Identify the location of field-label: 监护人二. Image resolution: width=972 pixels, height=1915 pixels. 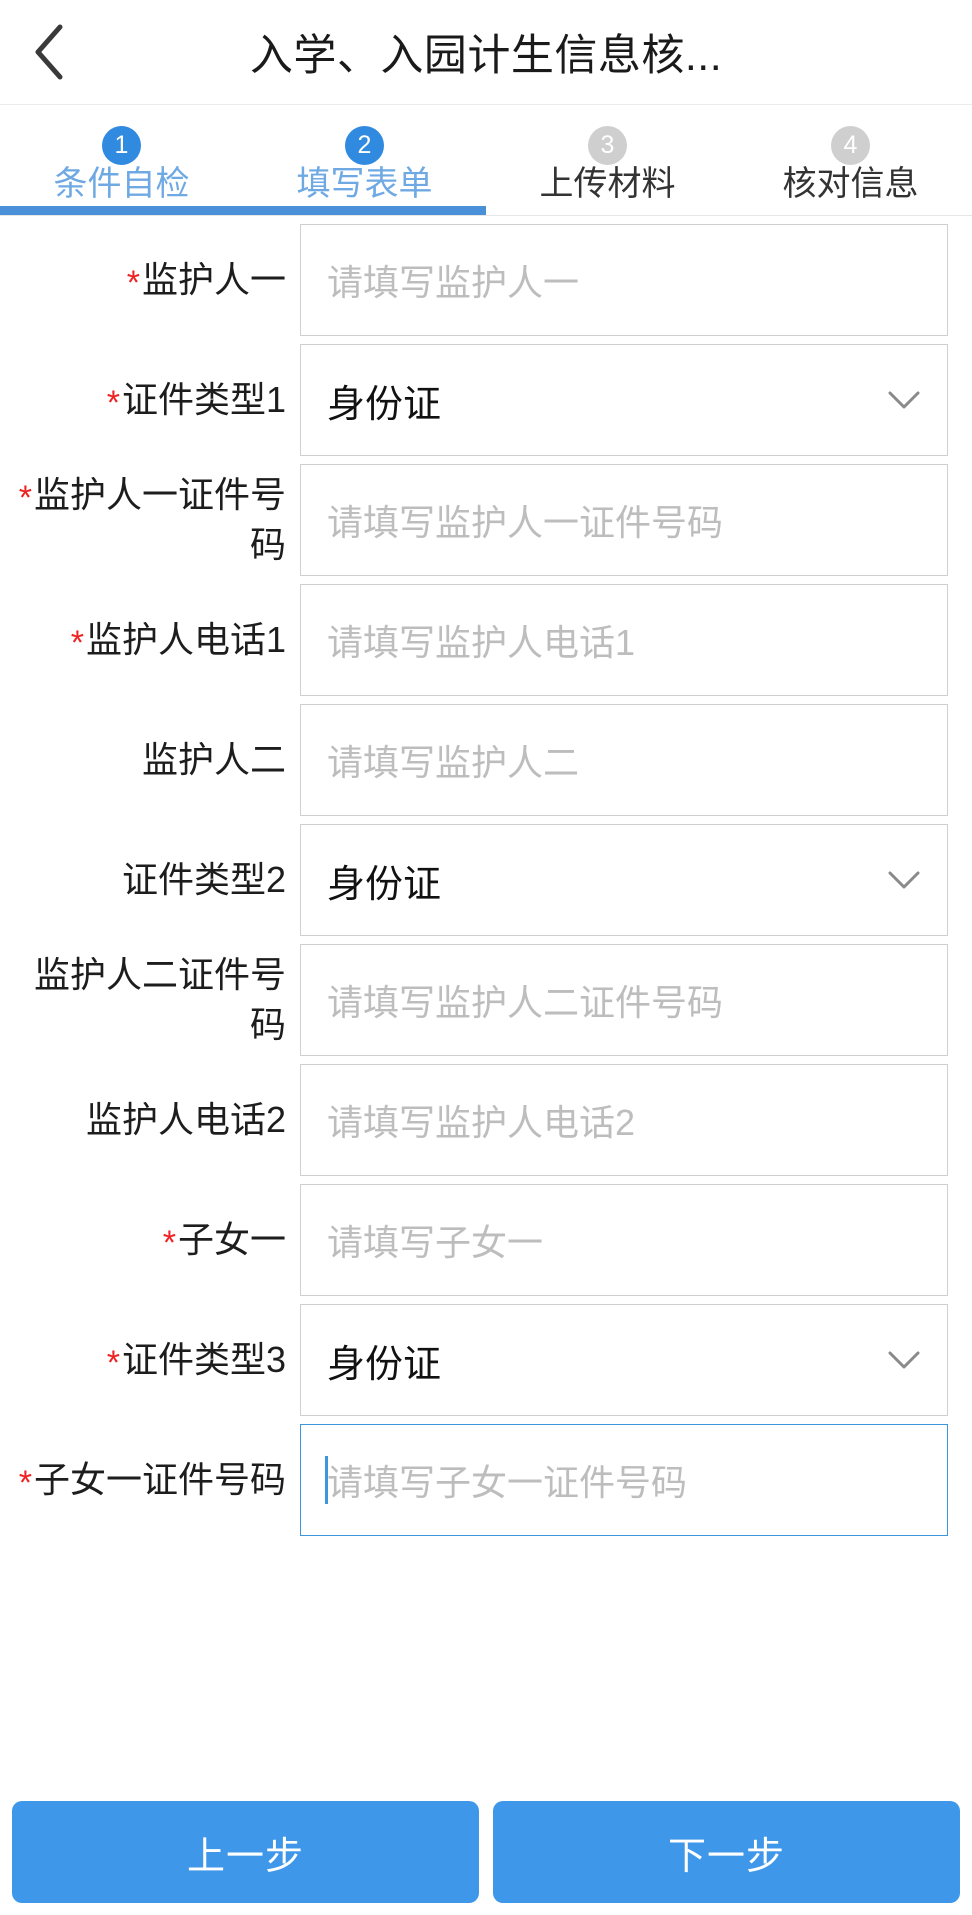
(150, 760).